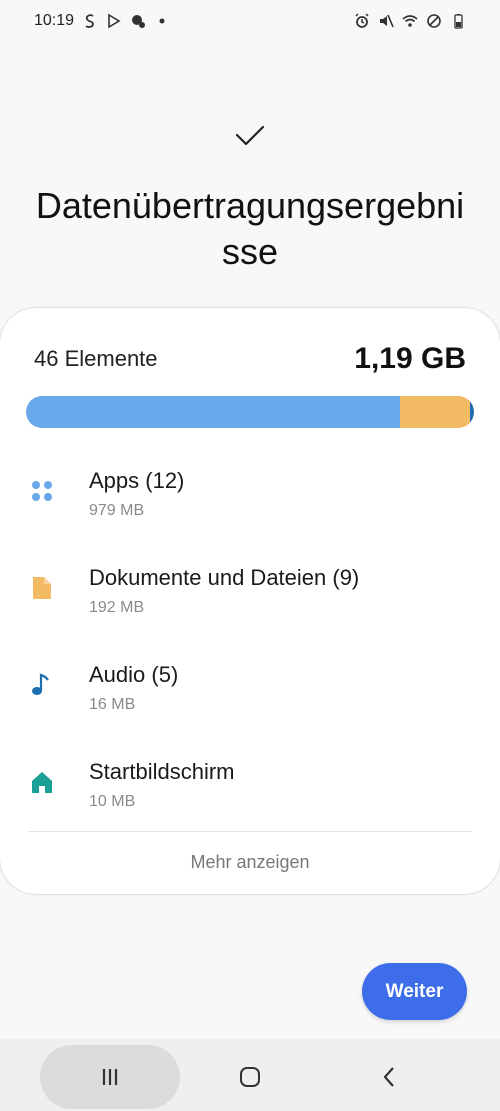  What do you see at coordinates (386, 21) in the screenshot?
I see `mute-icon` at bounding box center [386, 21].